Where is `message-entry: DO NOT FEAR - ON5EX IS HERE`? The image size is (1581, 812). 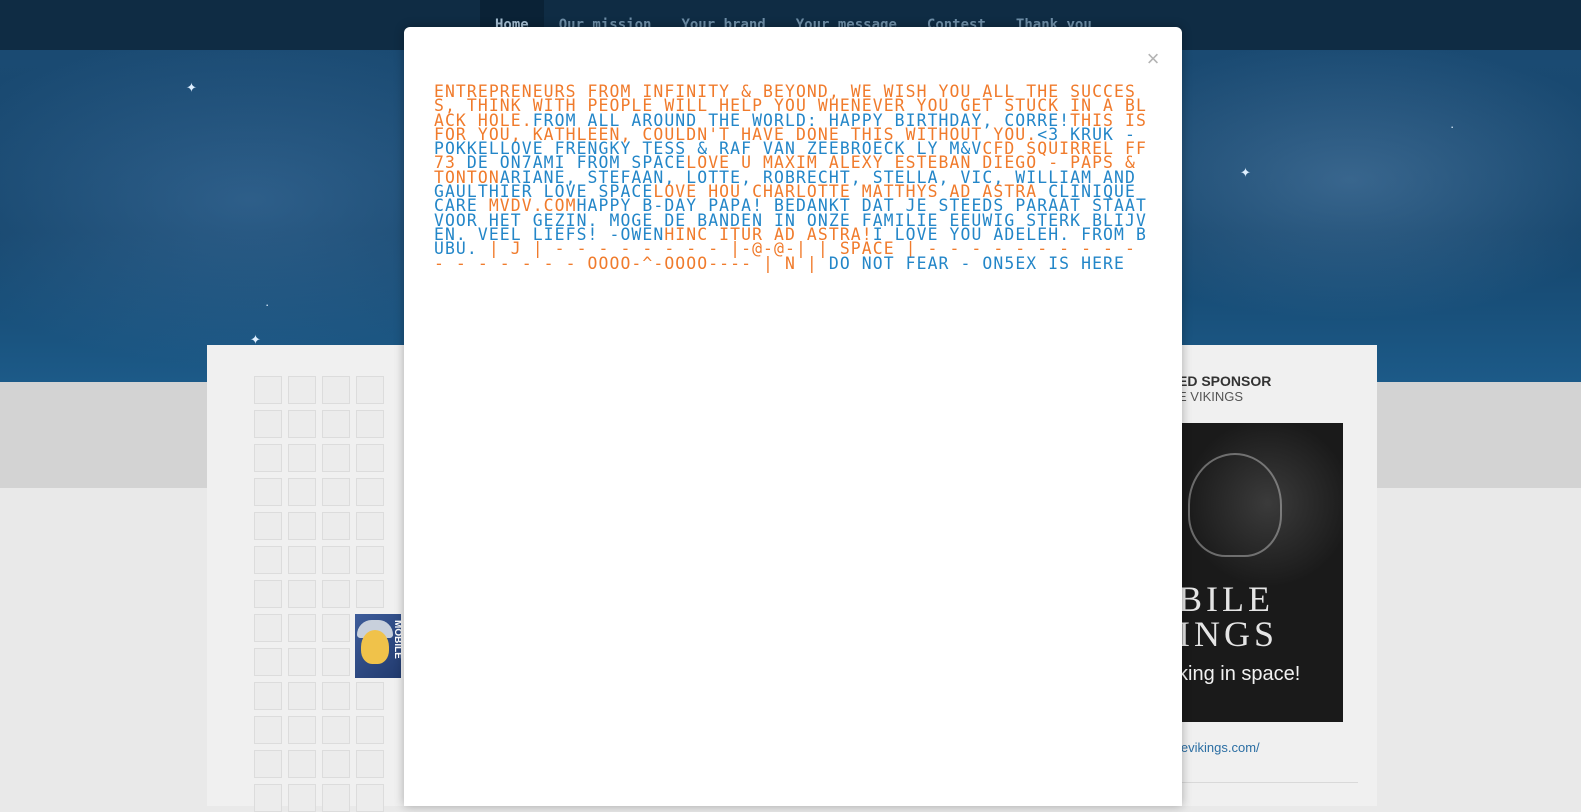 message-entry: DO NOT FEAR - ON5EX IS HERE is located at coordinates (971, 263).